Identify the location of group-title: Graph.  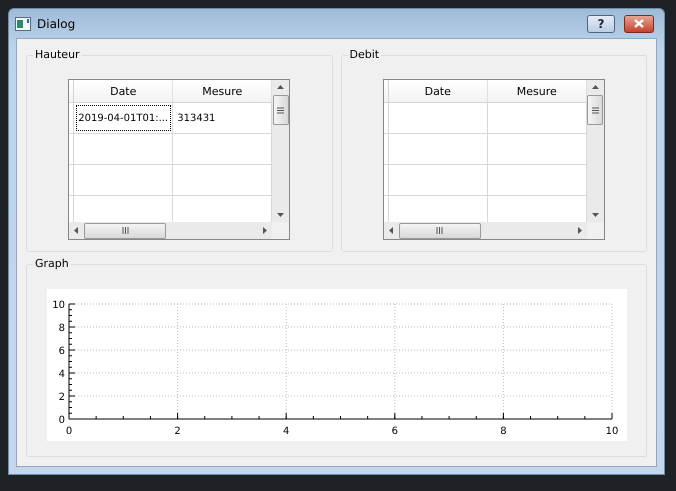
(52, 264).